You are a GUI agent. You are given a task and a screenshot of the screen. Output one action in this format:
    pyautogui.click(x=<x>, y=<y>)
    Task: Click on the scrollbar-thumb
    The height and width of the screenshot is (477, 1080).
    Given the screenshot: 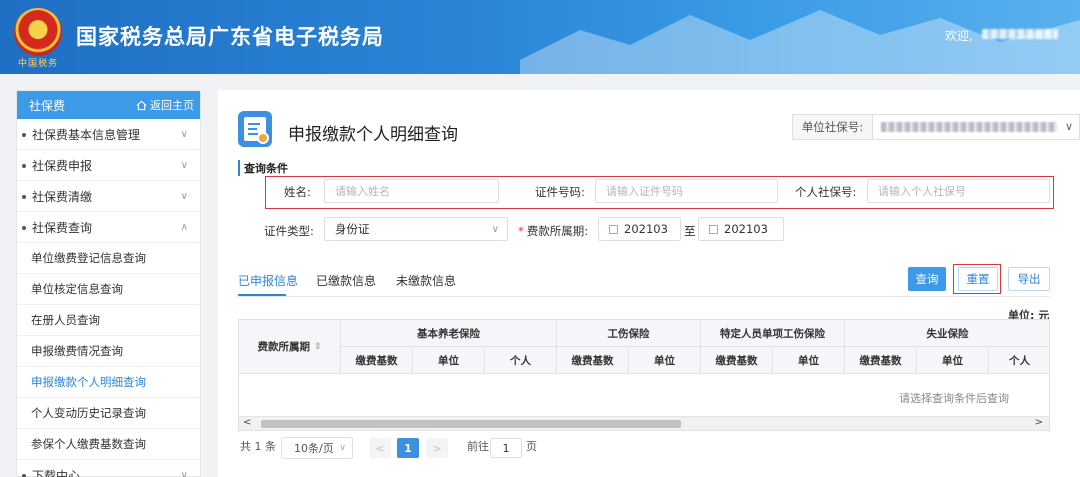 What is the action you would take?
    pyautogui.click(x=471, y=424)
    